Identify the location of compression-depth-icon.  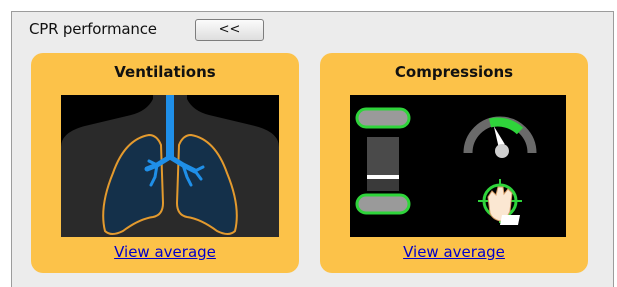
(383, 161).